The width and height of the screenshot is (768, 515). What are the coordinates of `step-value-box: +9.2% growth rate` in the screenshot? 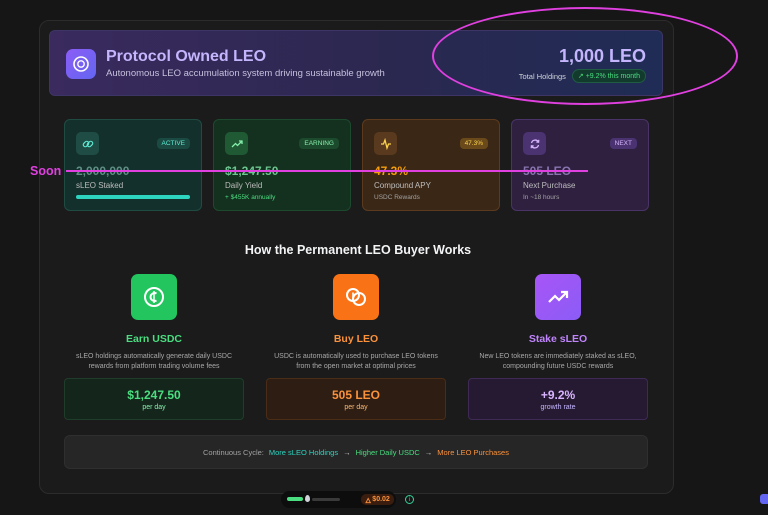 It's located at (558, 399).